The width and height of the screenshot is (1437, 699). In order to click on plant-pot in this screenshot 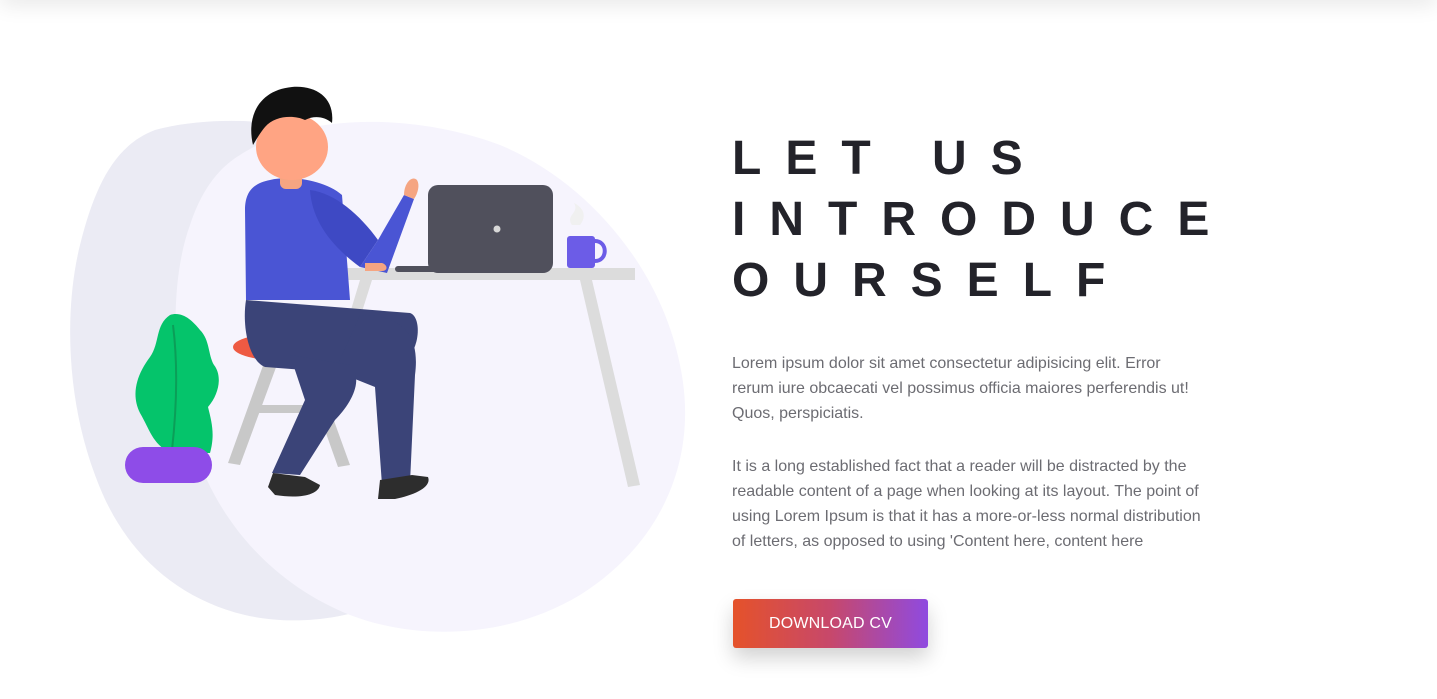, I will do `click(168, 465)`.